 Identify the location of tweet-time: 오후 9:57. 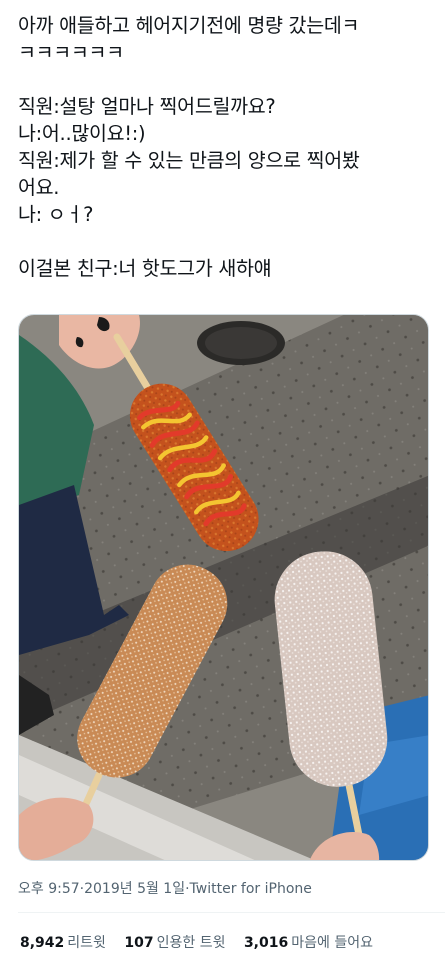
(49, 888).